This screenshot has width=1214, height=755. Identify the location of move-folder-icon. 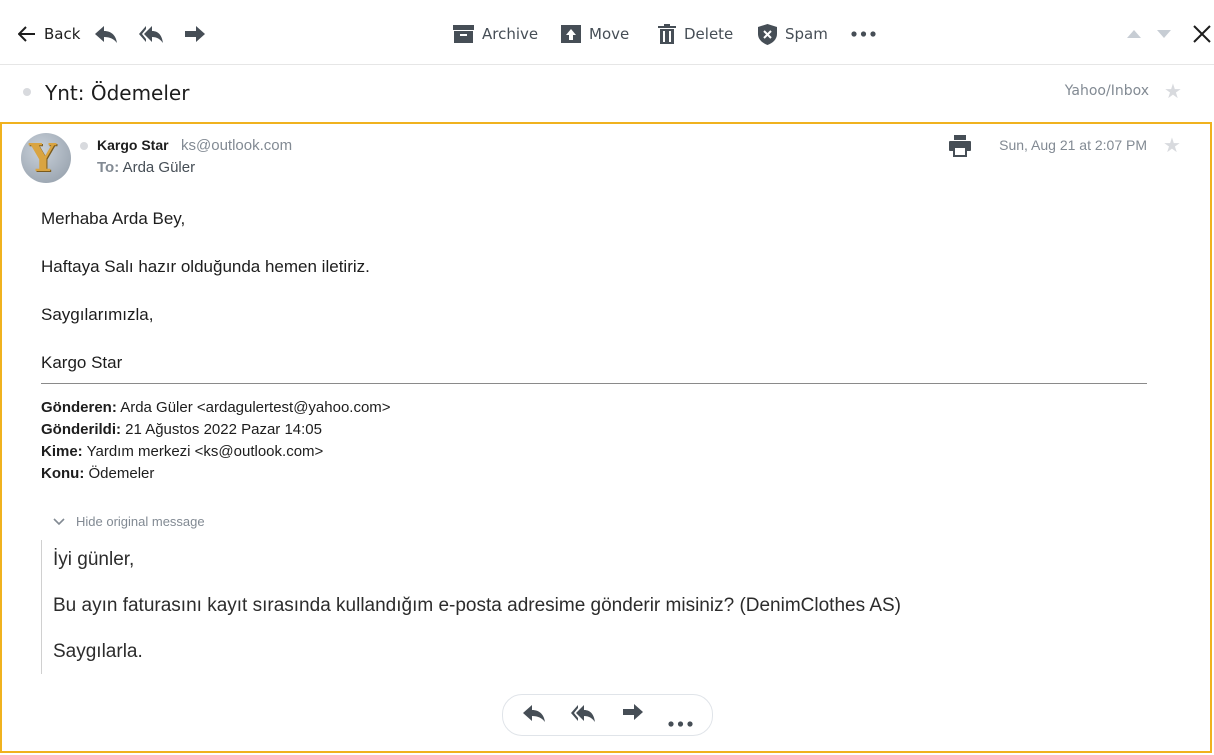
(571, 34).